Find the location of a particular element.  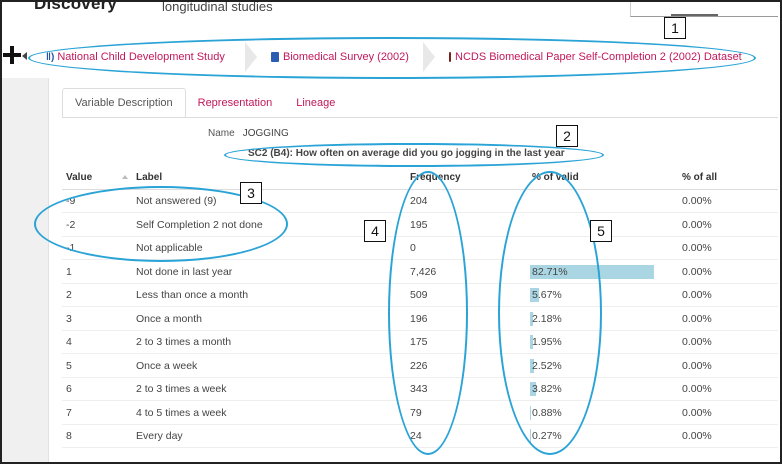

table-row: 3 Once a month 196 2.18% 0.00% is located at coordinates (420, 319).